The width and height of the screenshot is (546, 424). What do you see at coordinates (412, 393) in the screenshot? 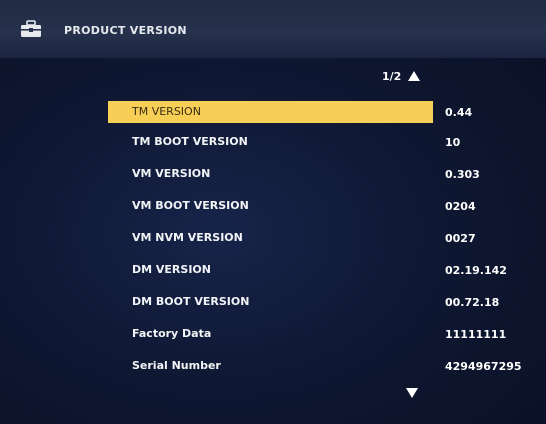
I see `down-arrow-icon` at bounding box center [412, 393].